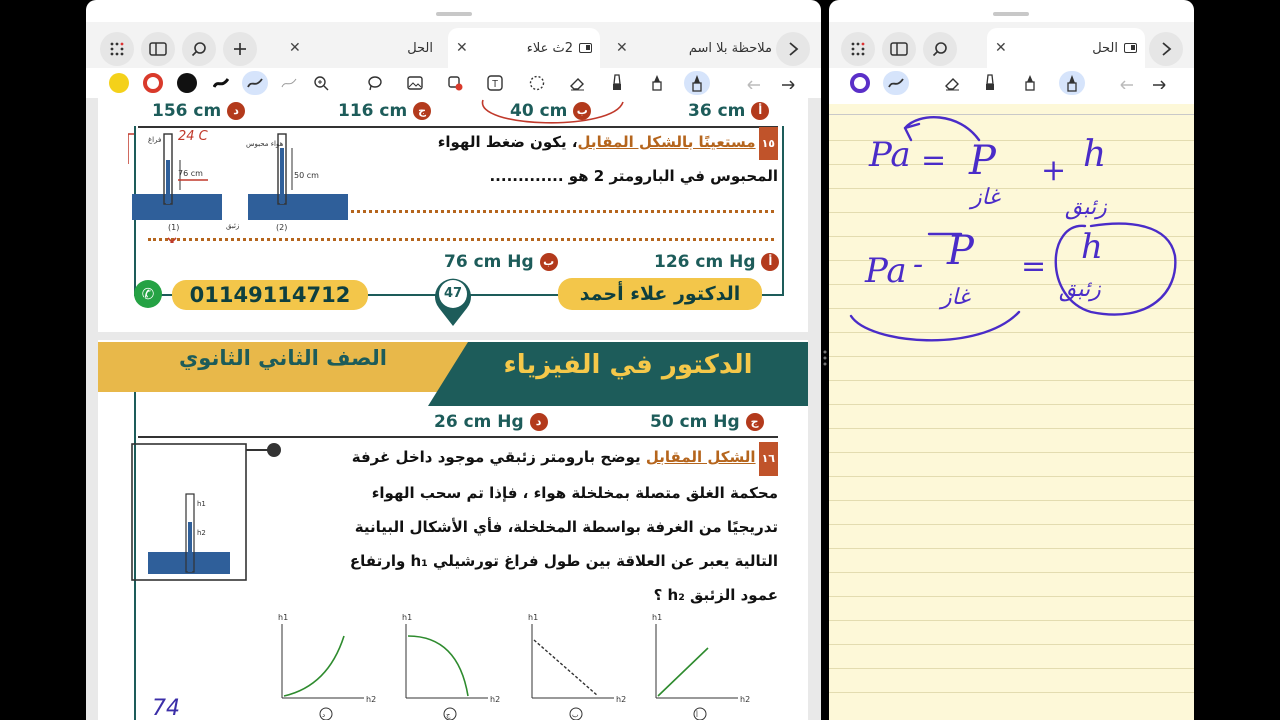 The image size is (1280, 720). What do you see at coordinates (289, 83) in the screenshot?
I see `stroke-thin-icon` at bounding box center [289, 83].